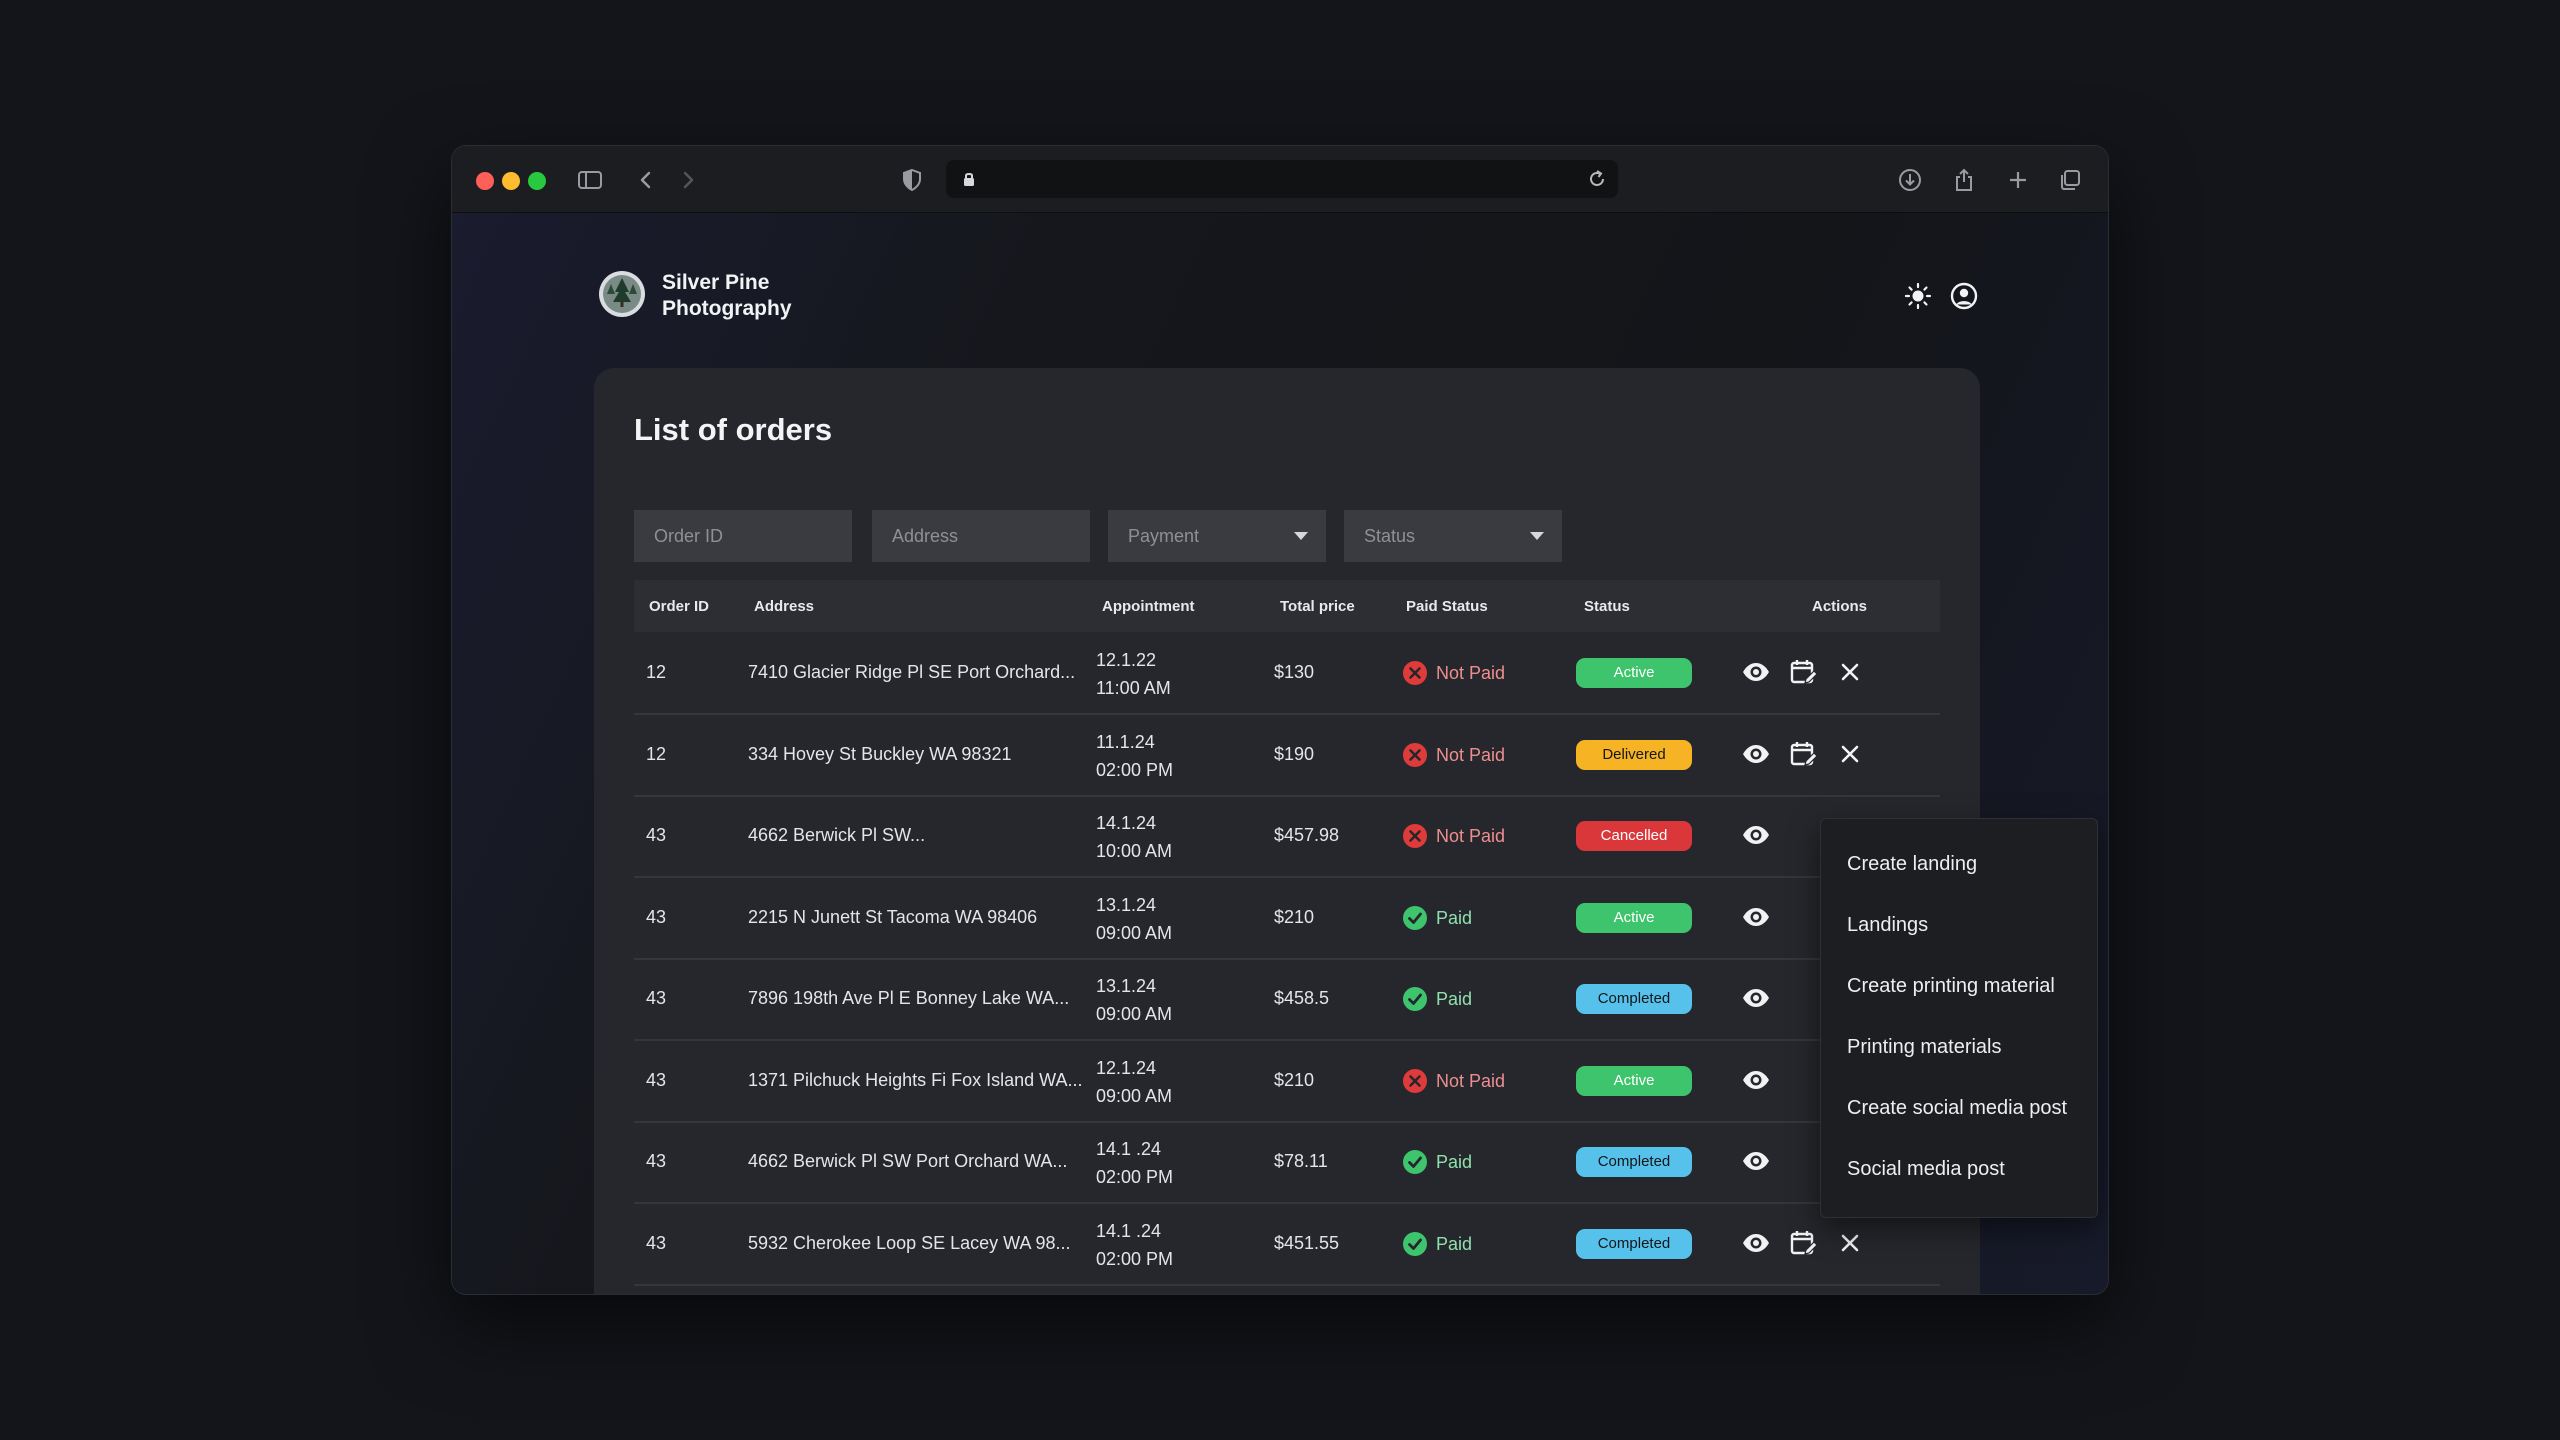 The width and height of the screenshot is (2560, 1440). What do you see at coordinates (1951, 986) in the screenshot?
I see `menu-item-create-printing-material: Create printing material` at bounding box center [1951, 986].